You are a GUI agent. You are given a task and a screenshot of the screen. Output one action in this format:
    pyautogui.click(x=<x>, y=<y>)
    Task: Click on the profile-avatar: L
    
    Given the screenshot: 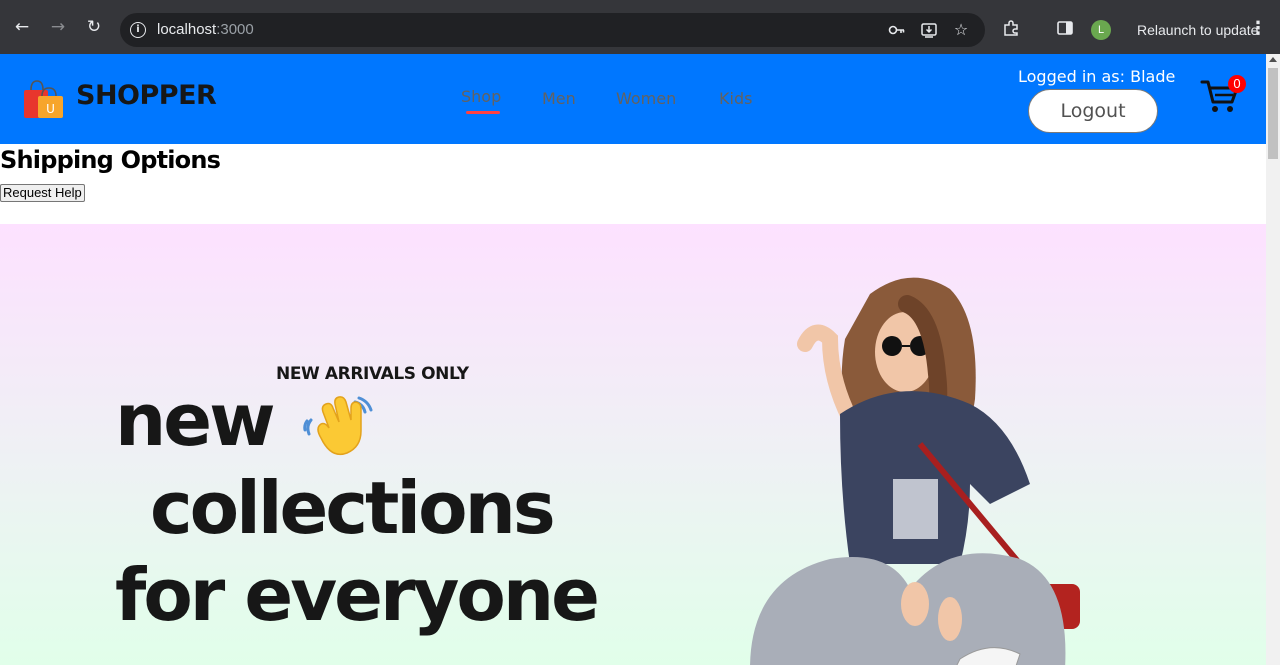 What is the action you would take?
    pyautogui.click(x=1101, y=30)
    